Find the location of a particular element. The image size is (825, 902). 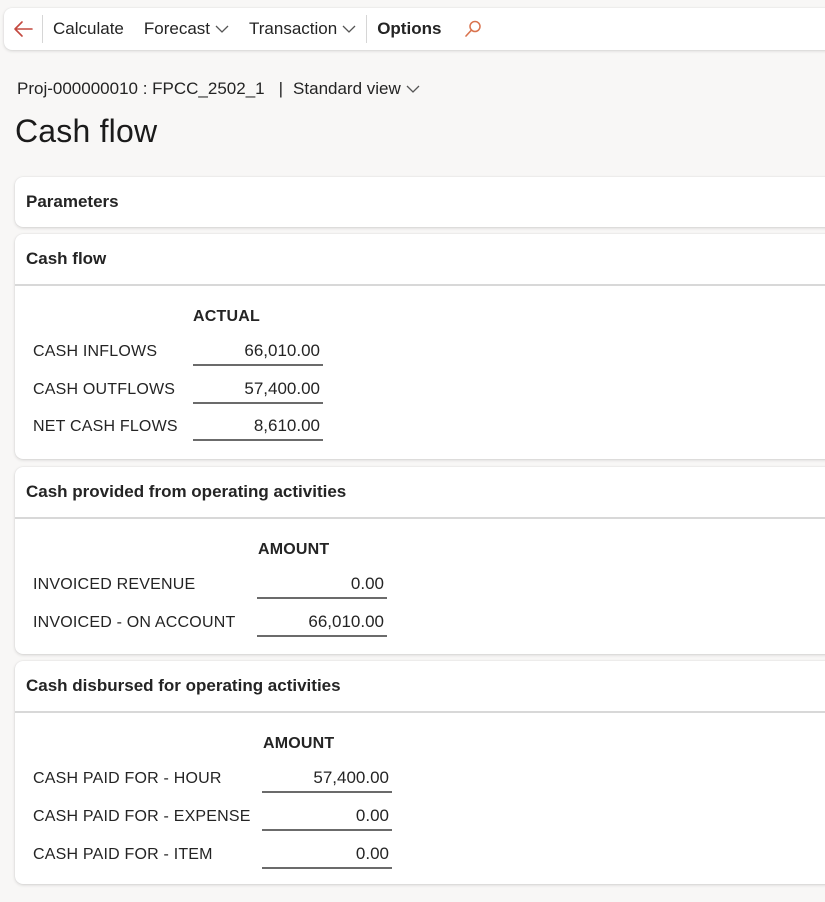

cash-provided-section-header: Cash provided from operating activities is located at coordinates (420, 493).